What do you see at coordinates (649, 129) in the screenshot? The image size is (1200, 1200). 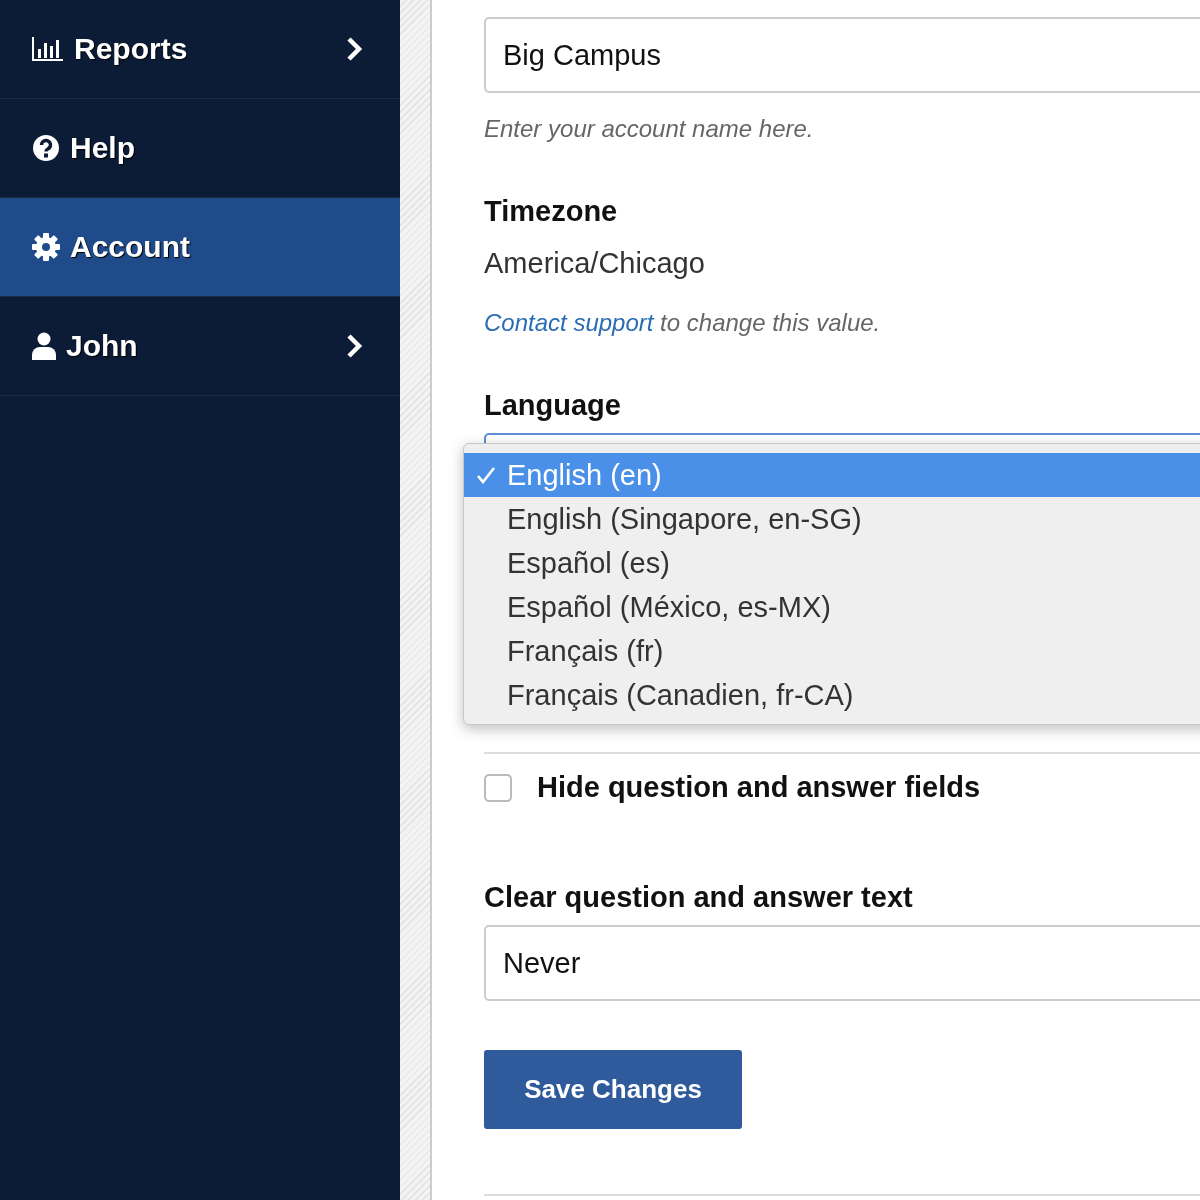 I see `help-text: Enter your account name here.` at bounding box center [649, 129].